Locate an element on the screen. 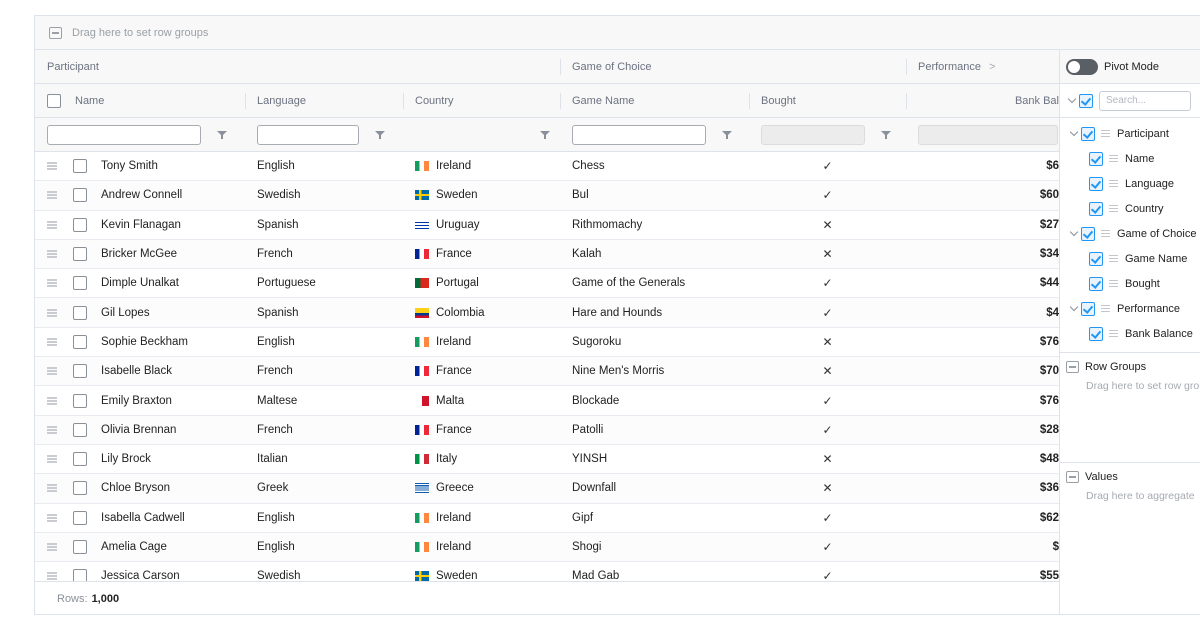 This screenshot has width=1200, height=628. cell-bank-balance: $62 is located at coordinates (982, 518).